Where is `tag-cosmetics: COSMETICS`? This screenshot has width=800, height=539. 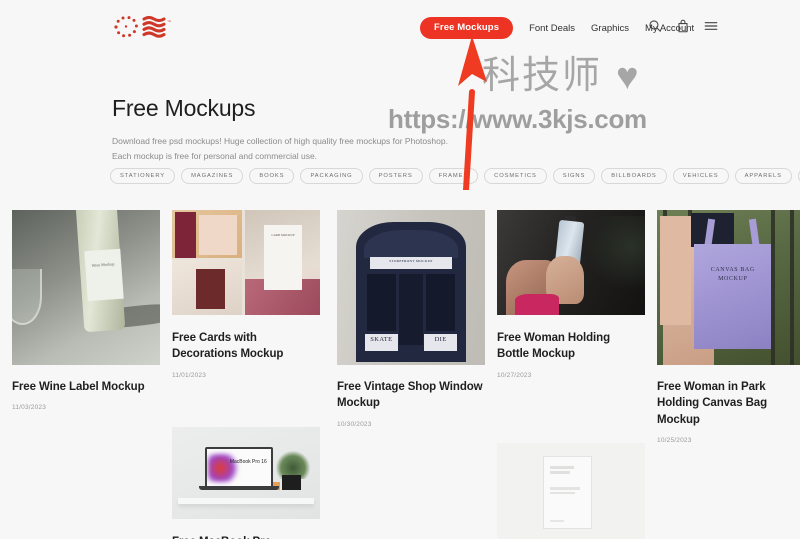 tag-cosmetics: COSMETICS is located at coordinates (515, 176).